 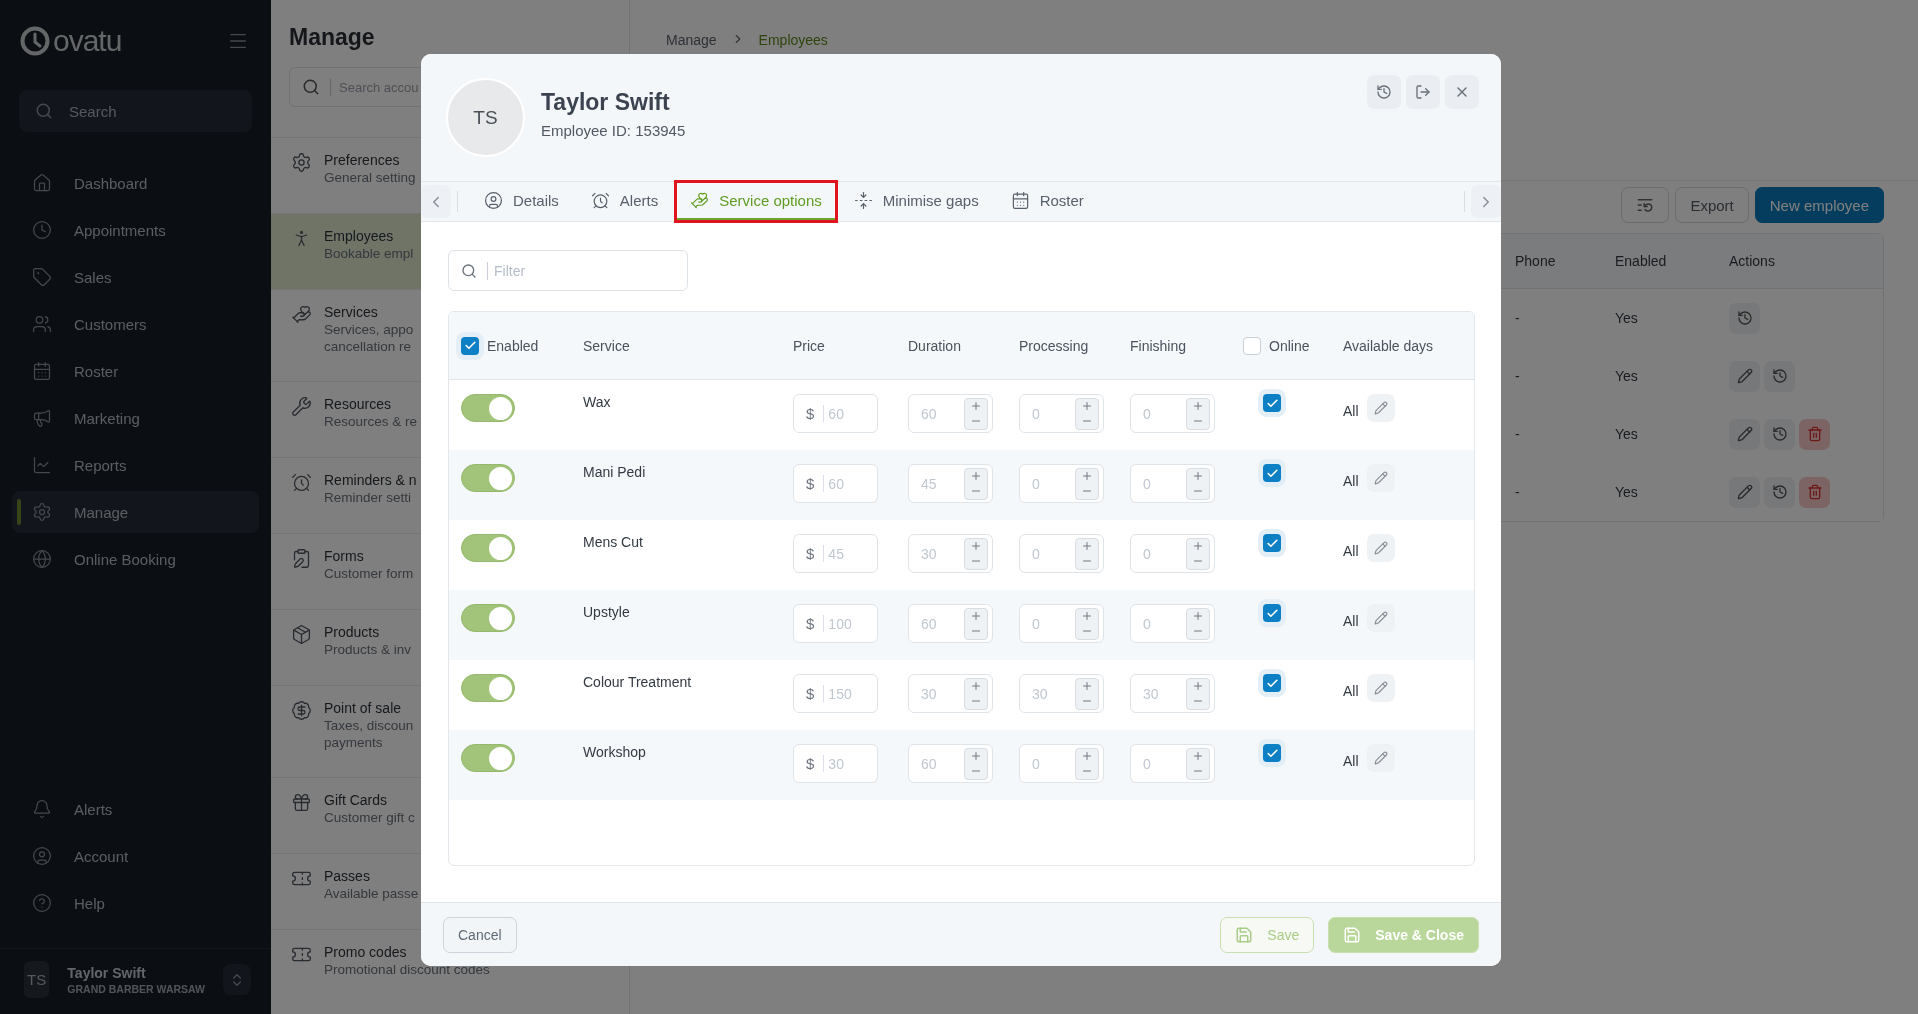 I want to click on nav-item: Alerts, so click(x=135, y=809).